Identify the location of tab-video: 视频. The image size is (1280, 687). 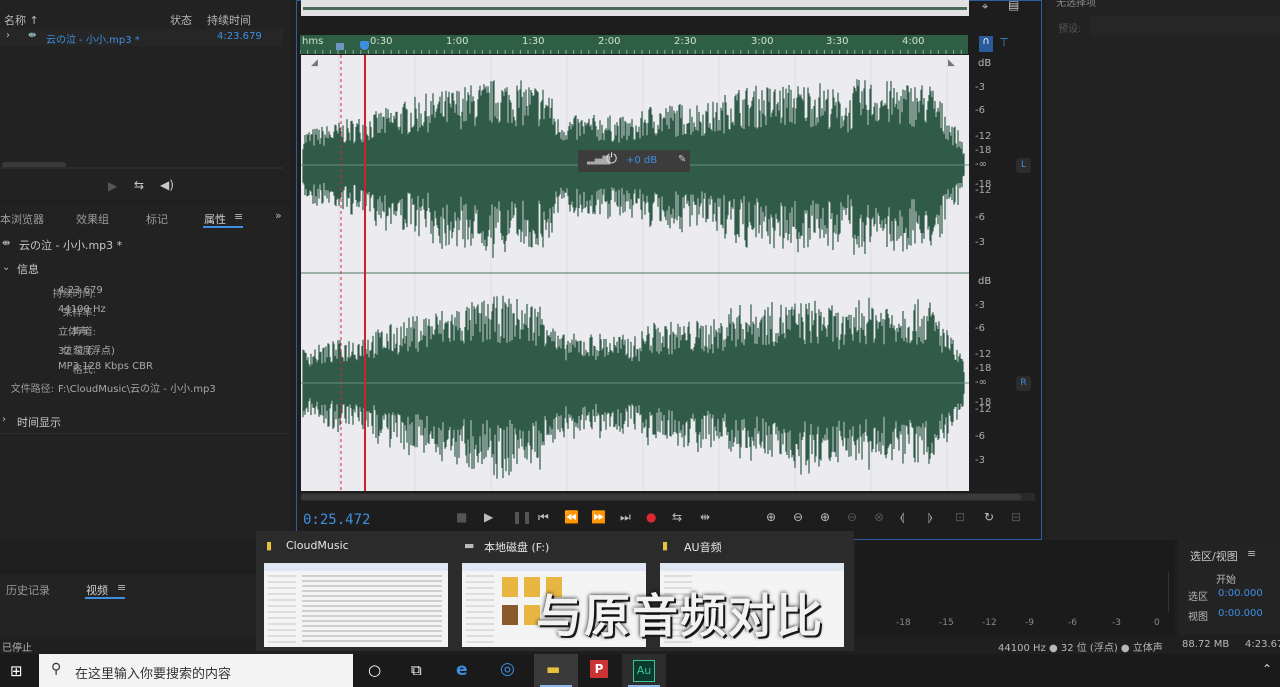
(97, 590).